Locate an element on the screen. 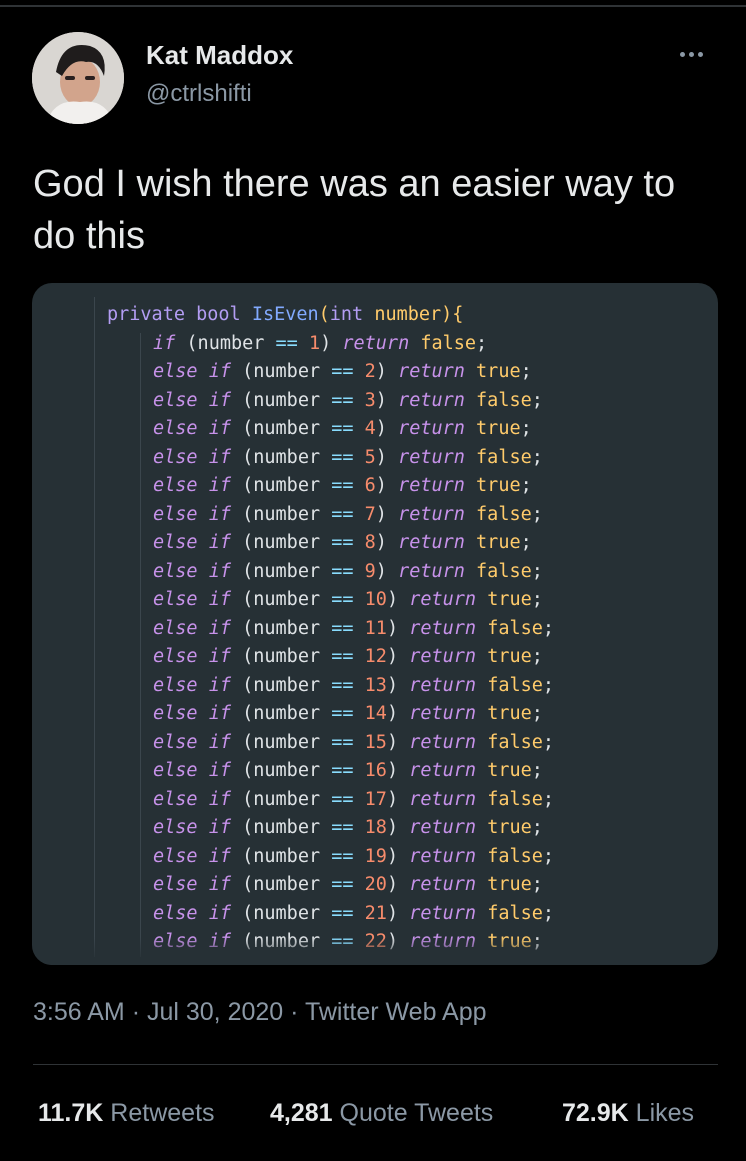 This screenshot has width=746, height=1161. code-line-else-if: else if (number == 8) return true; is located at coordinates (342, 542).